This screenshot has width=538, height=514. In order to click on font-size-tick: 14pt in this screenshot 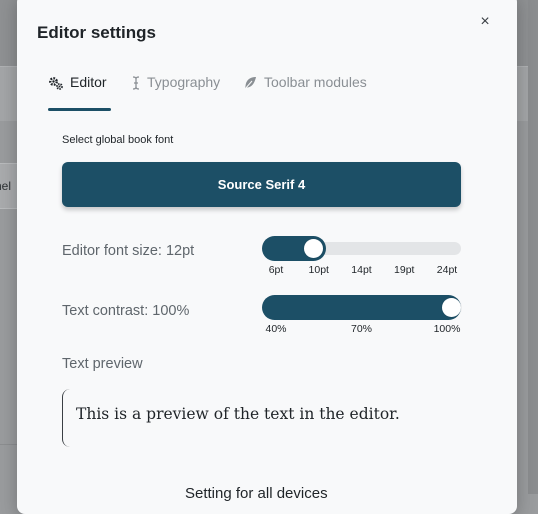, I will do `click(361, 270)`.